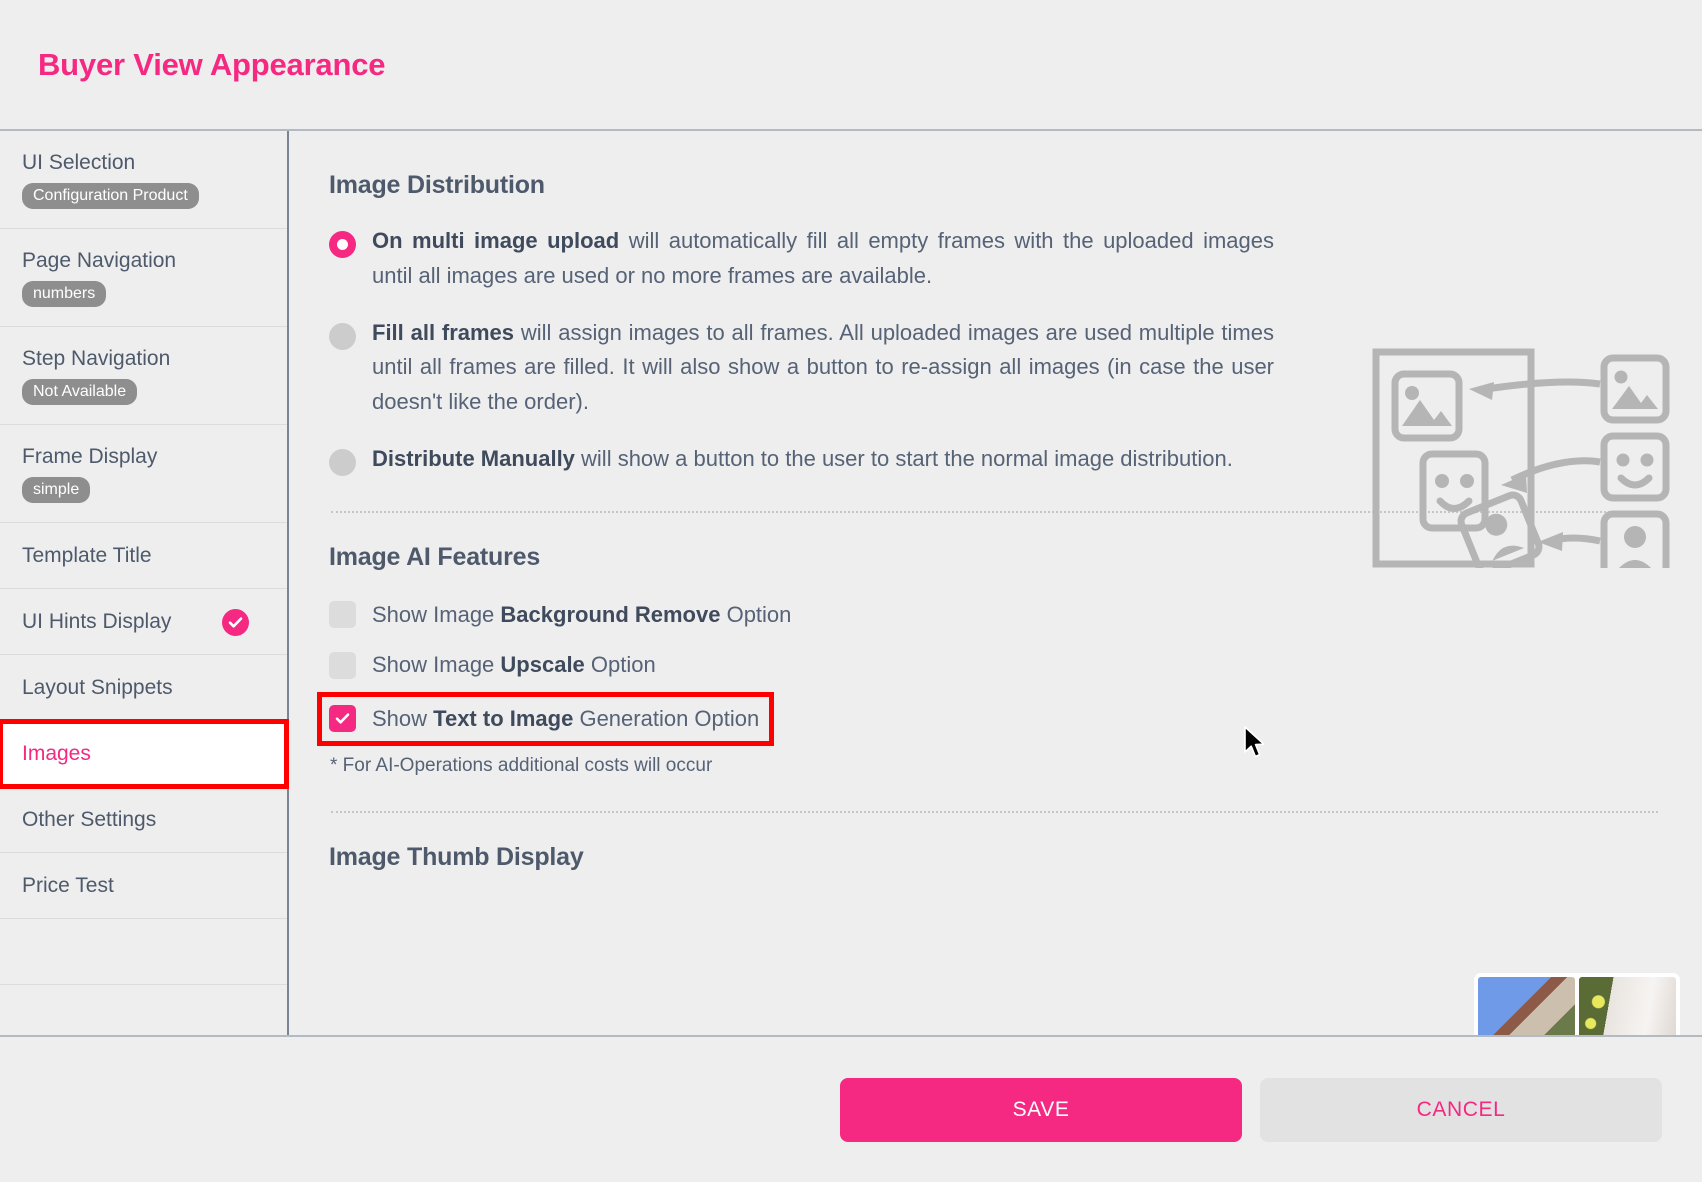 The width and height of the screenshot is (1702, 1182). Describe the element at coordinates (64, 294) in the screenshot. I see `sidebar-item-badge: numbers` at that location.